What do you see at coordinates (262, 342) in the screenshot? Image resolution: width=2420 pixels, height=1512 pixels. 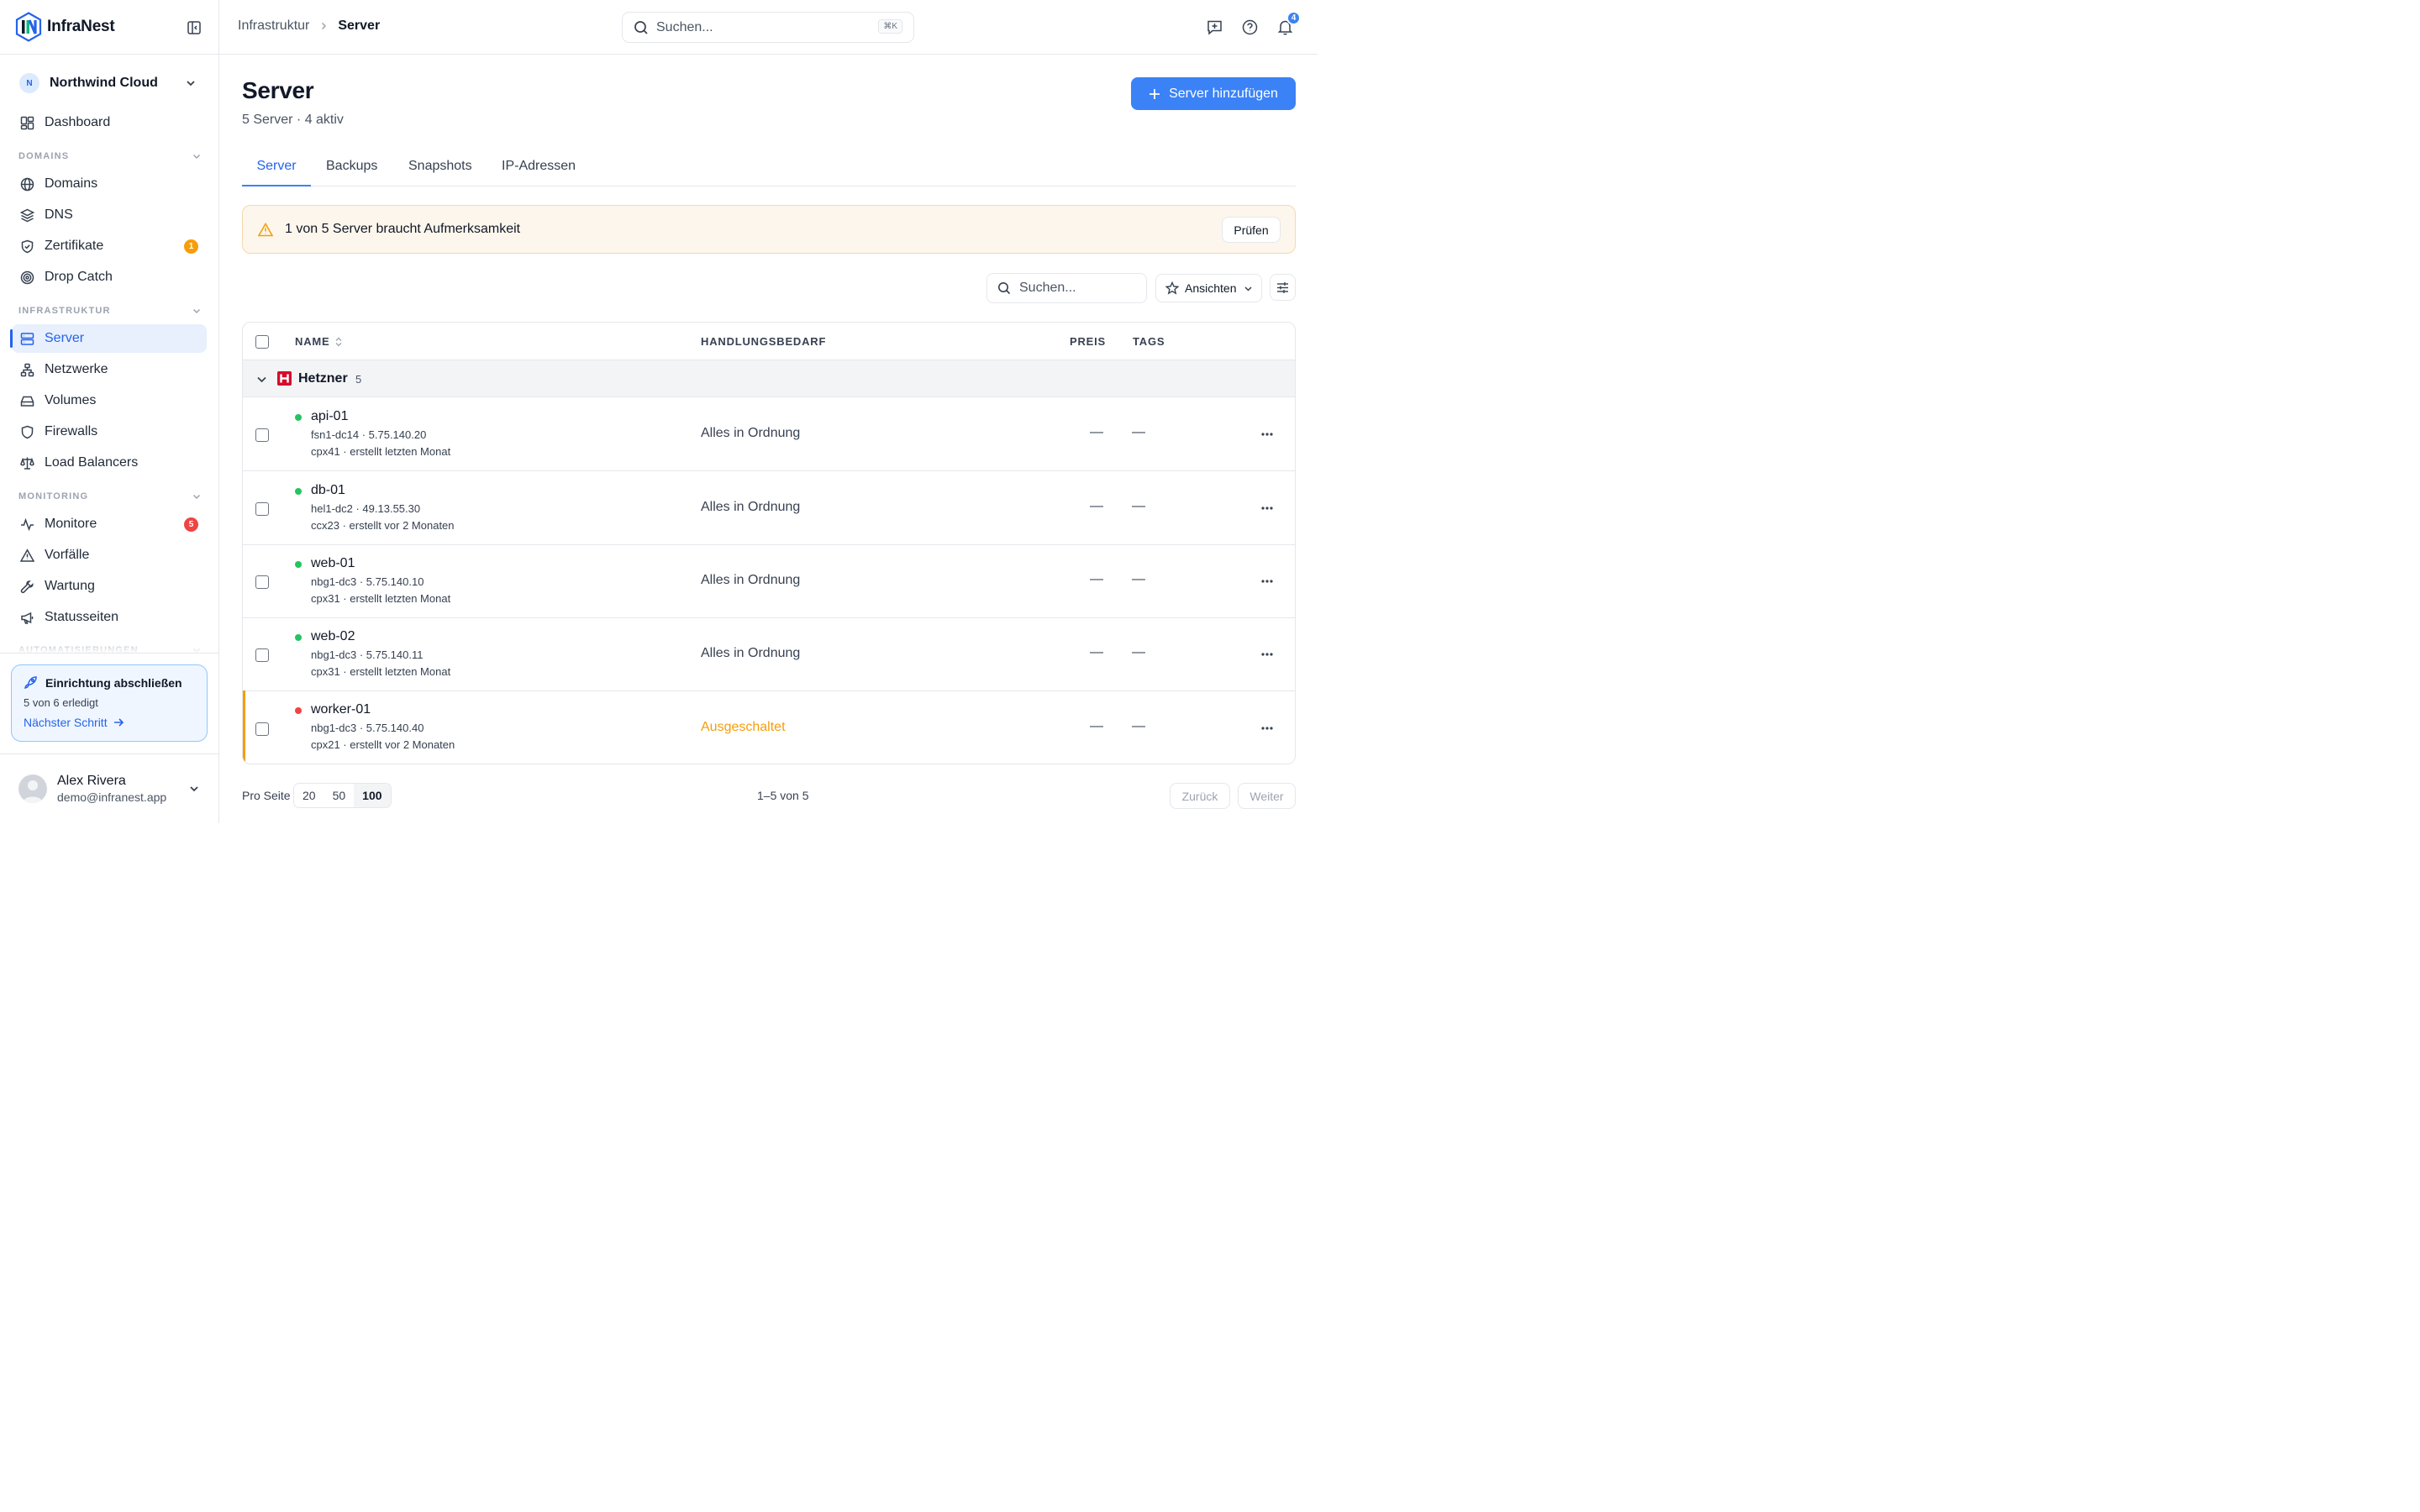 I see `select-all-checkbox` at bounding box center [262, 342].